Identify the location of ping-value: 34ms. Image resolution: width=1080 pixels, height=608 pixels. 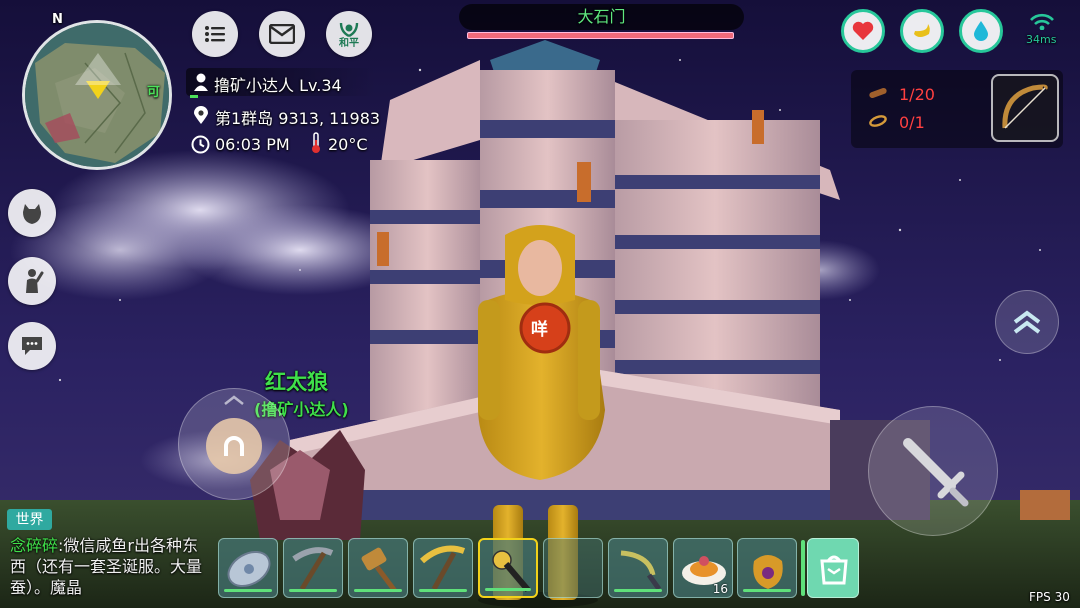
(1041, 39).